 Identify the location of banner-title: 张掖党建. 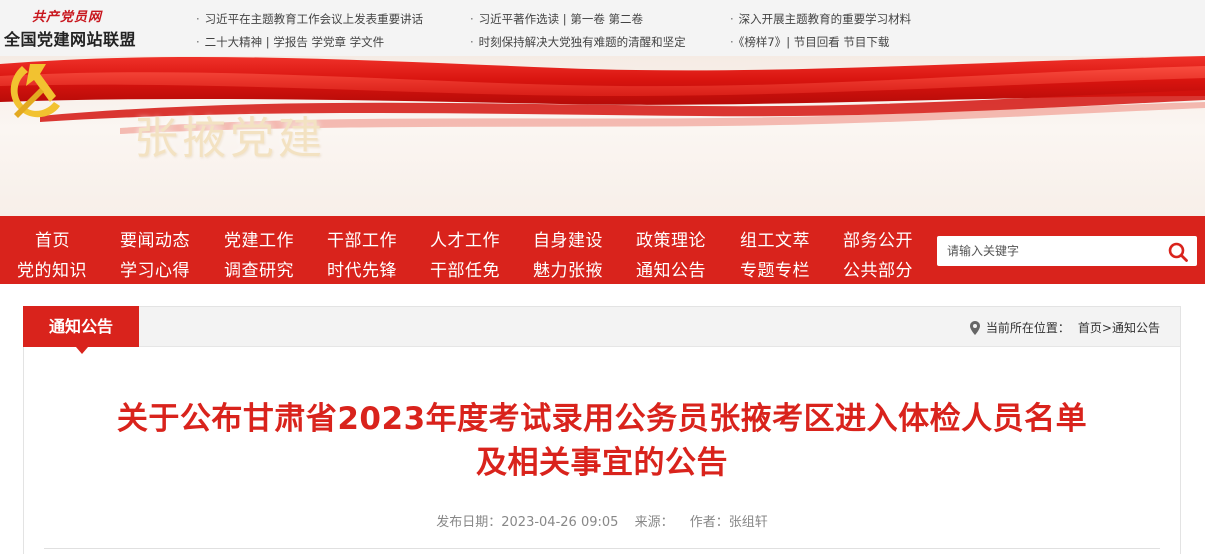
(230, 138).